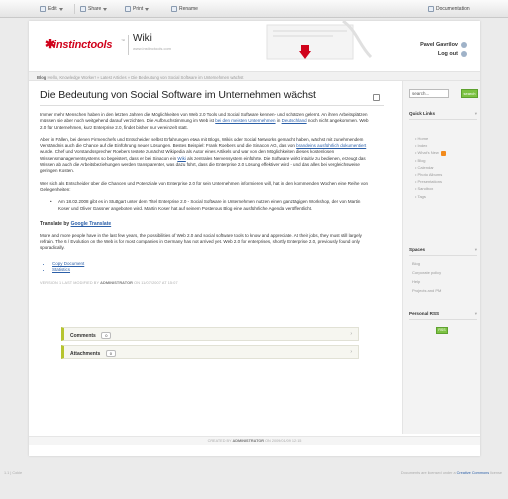 This screenshot has width=508, height=499. I want to click on edit-icon, so click(43, 9).